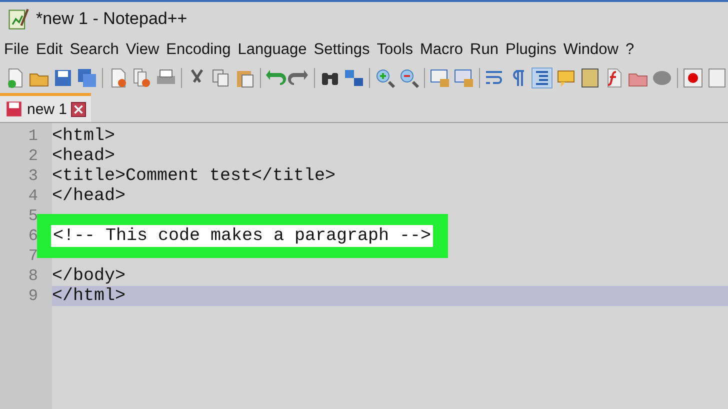 This screenshot has height=409, width=728. Describe the element at coordinates (33, 136) in the screenshot. I see `line-number: 1` at that location.